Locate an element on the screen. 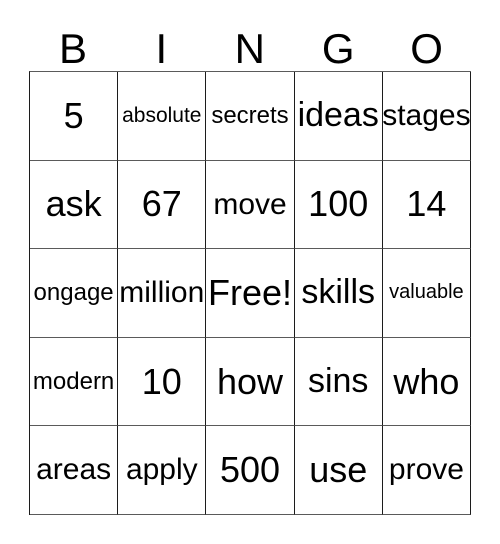  bingo-cell-label: sins is located at coordinates (338, 380).